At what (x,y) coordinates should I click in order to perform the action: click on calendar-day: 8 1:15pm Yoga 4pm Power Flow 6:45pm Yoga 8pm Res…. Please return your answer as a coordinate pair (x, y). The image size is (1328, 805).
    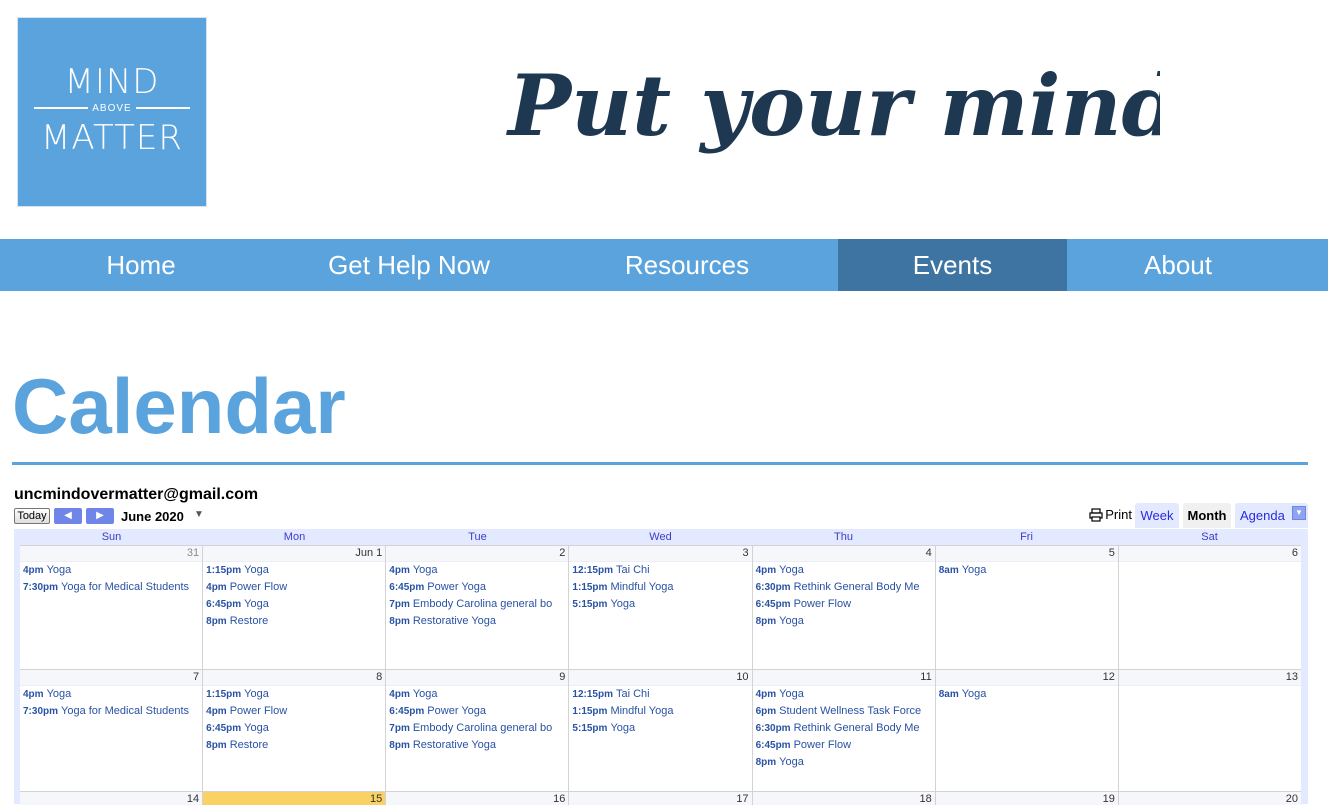
    Looking at the image, I should click on (294, 730).